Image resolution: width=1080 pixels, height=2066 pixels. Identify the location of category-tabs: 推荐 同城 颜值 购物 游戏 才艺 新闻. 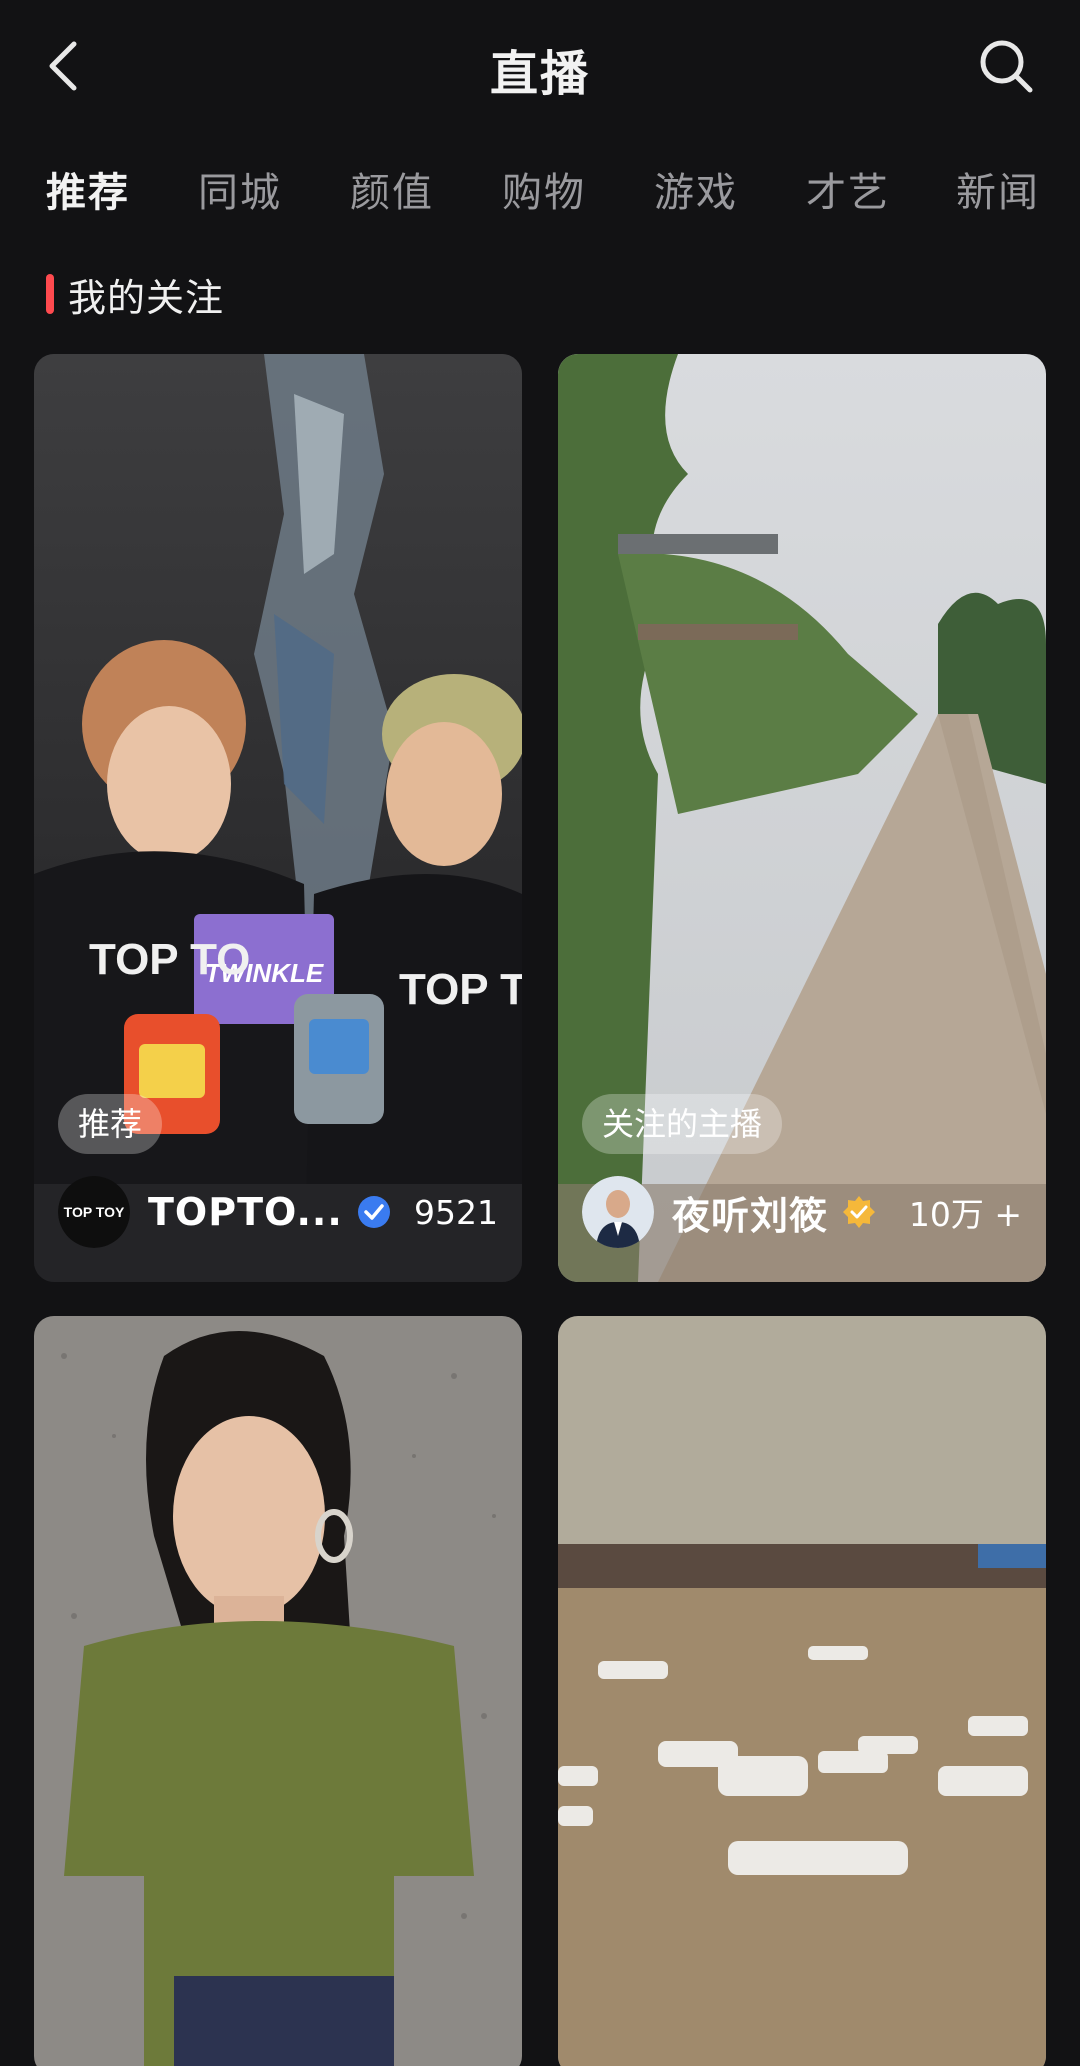
(540, 195).